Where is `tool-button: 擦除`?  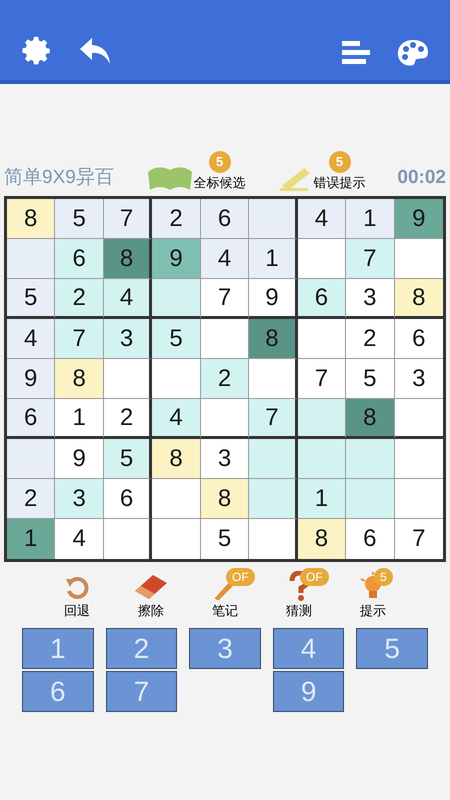
tool-button: 擦除 is located at coordinates (151, 595).